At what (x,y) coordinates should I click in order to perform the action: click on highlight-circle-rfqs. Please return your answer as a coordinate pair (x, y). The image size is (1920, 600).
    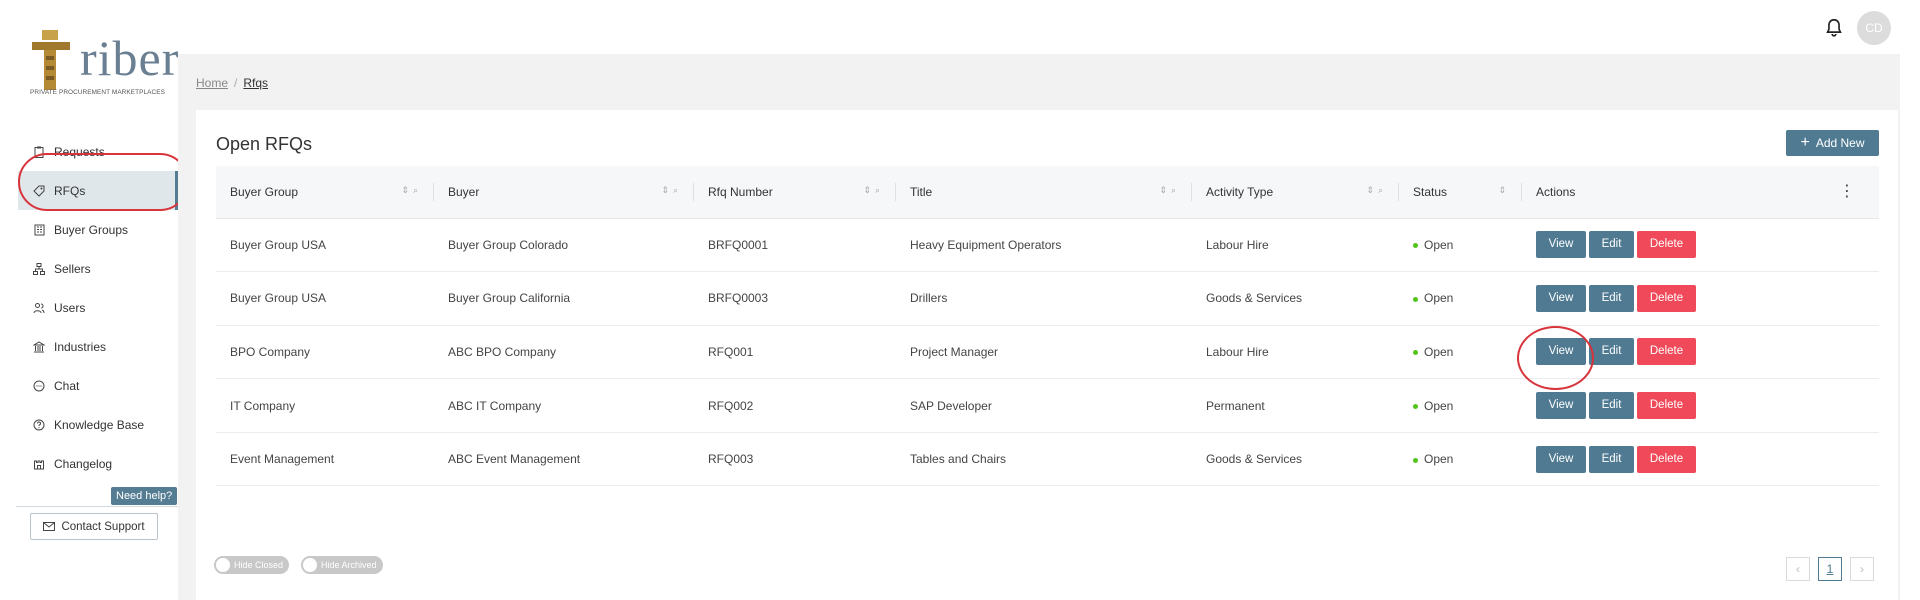
    Looking at the image, I should click on (103, 182).